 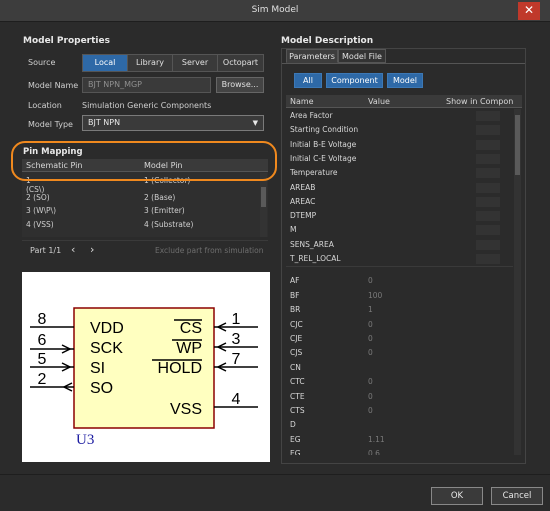 I want to click on table-row: SENS_AREA, so click(x=399, y=245).